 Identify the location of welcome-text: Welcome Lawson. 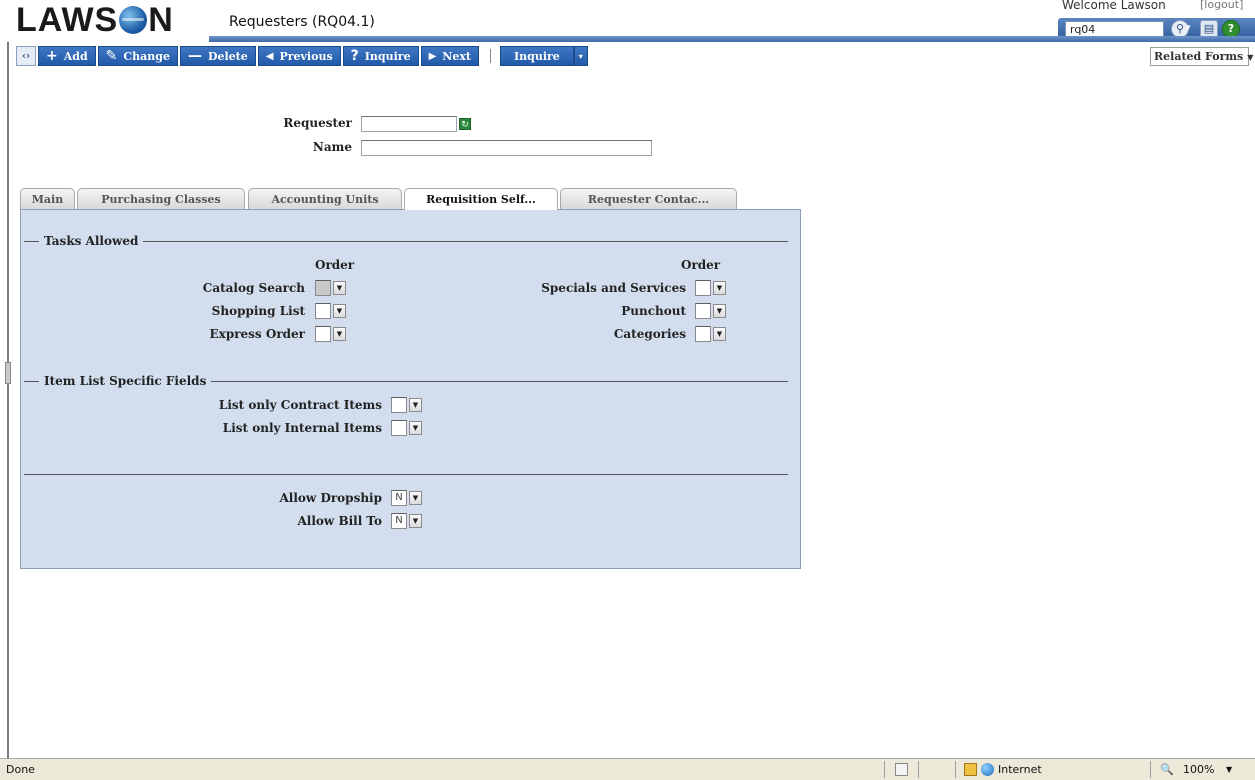
(1114, 6).